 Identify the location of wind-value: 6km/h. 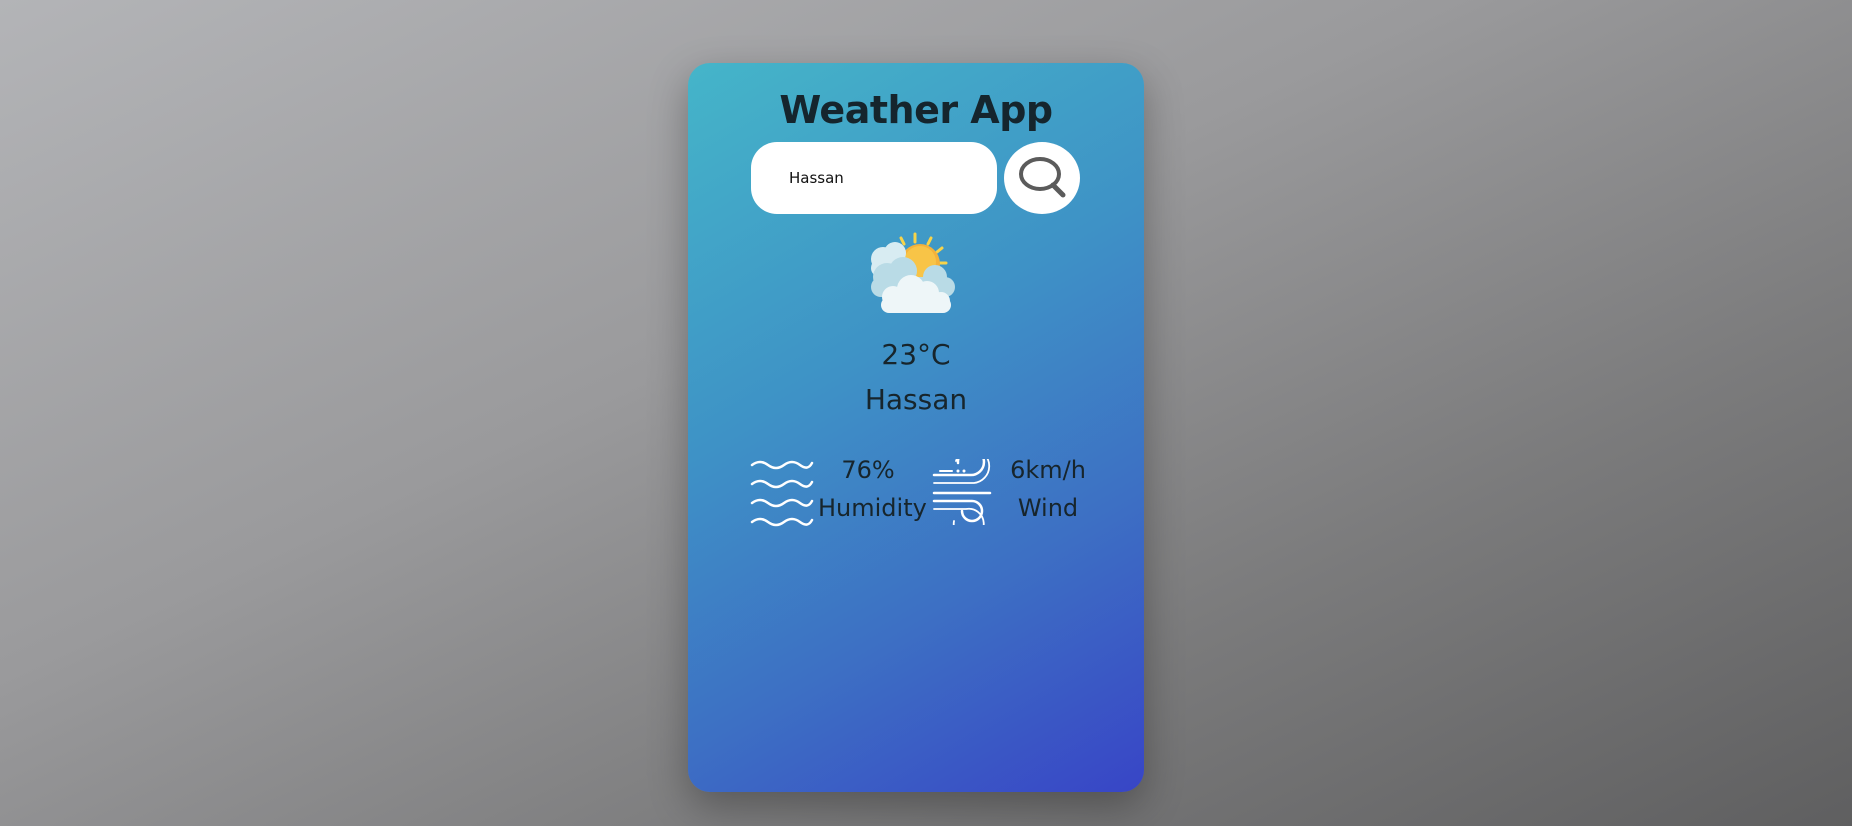
(1048, 470).